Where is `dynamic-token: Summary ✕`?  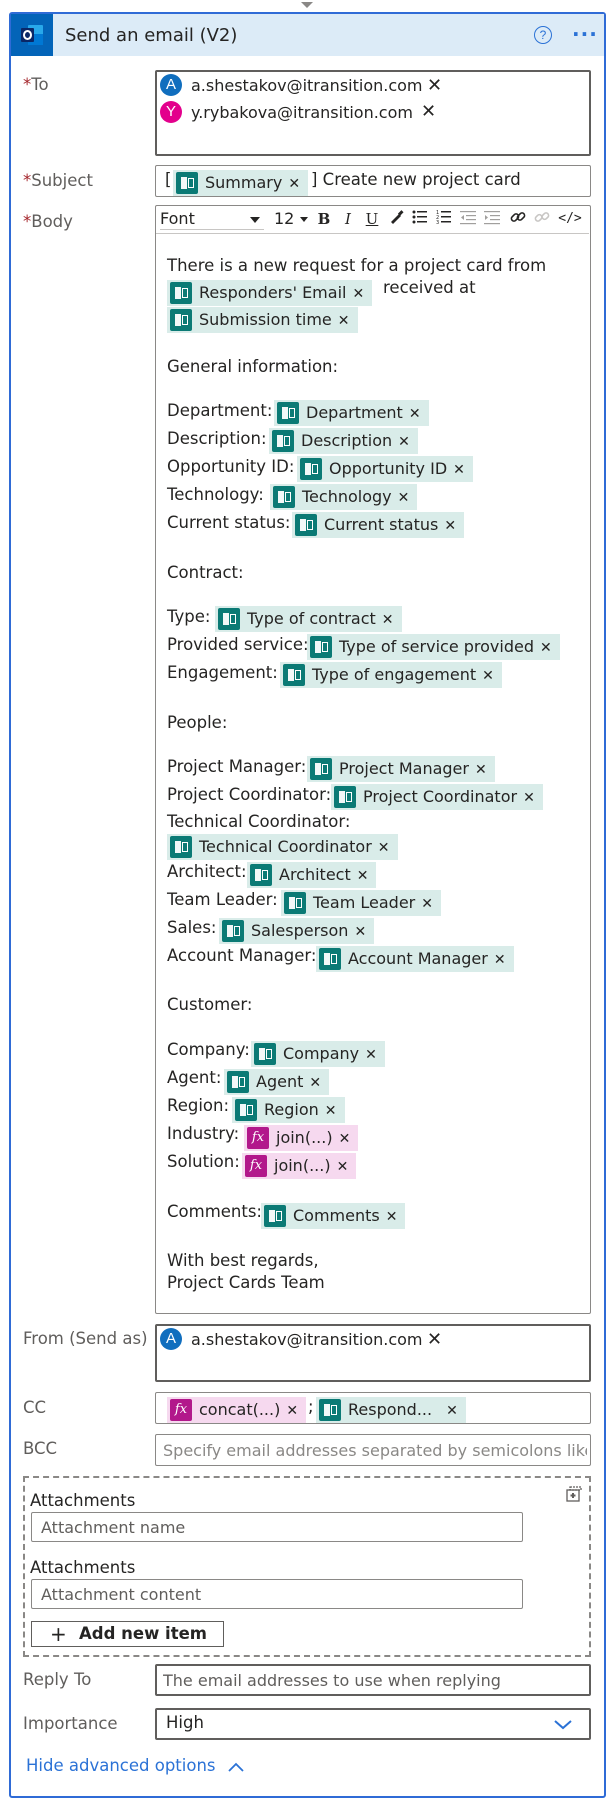 dynamic-token: Summary ✕ is located at coordinates (241, 183).